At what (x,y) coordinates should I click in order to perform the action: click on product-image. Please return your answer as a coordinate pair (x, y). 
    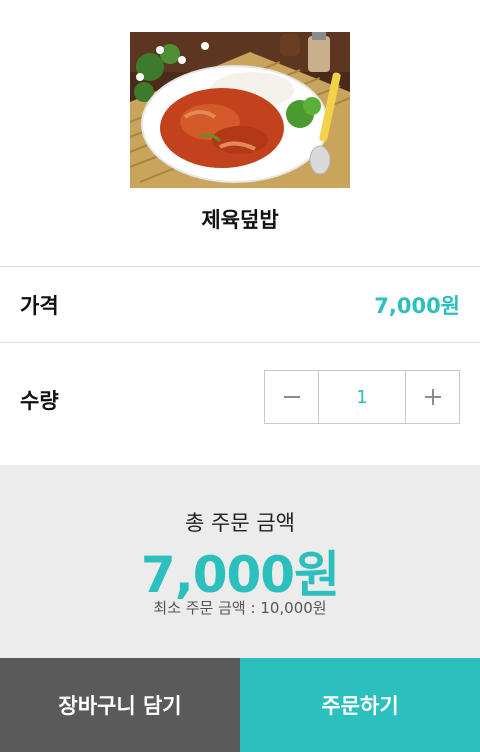
    Looking at the image, I should click on (240, 110).